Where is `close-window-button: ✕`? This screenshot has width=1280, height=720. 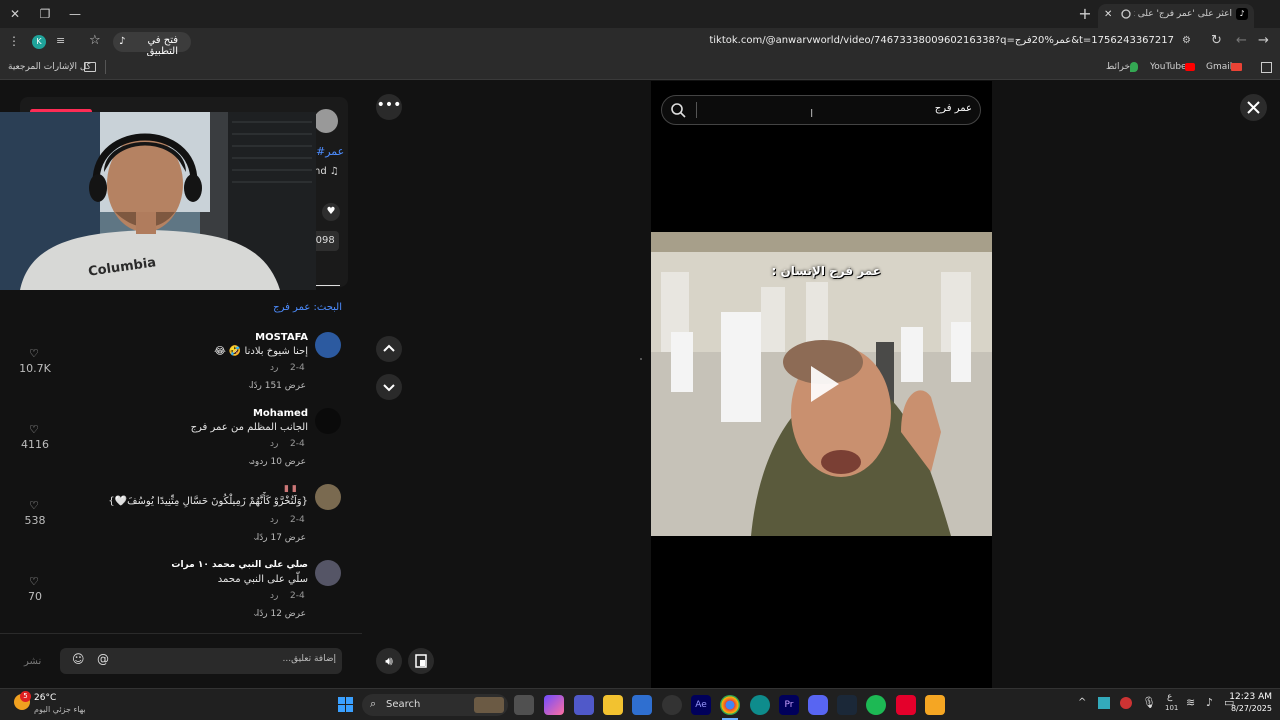 close-window-button: ✕ is located at coordinates (15, 14).